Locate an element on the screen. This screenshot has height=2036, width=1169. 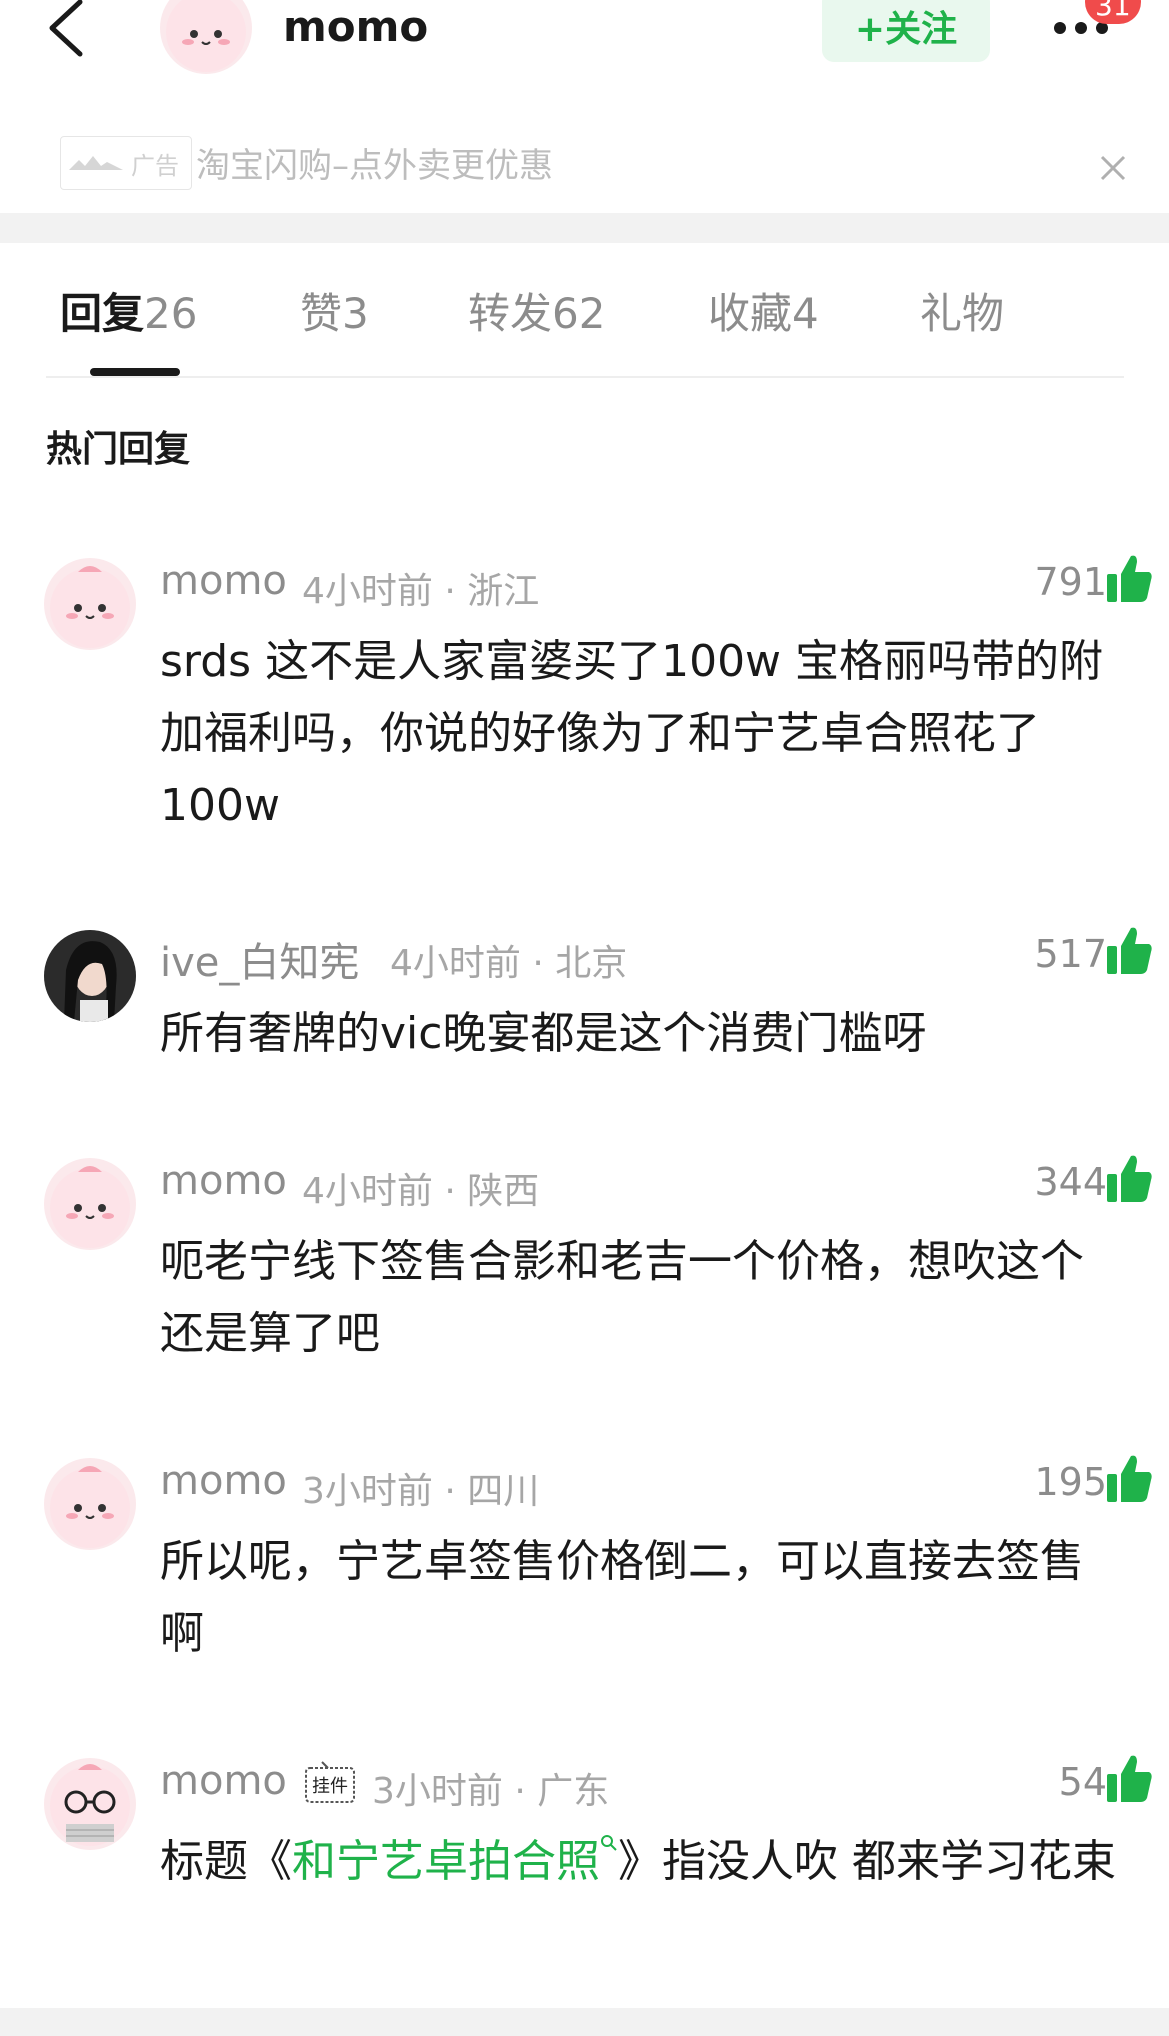
interaction-tabs: 回复26 赞3 转发62 收藏4 礼物 is located at coordinates (584, 330).